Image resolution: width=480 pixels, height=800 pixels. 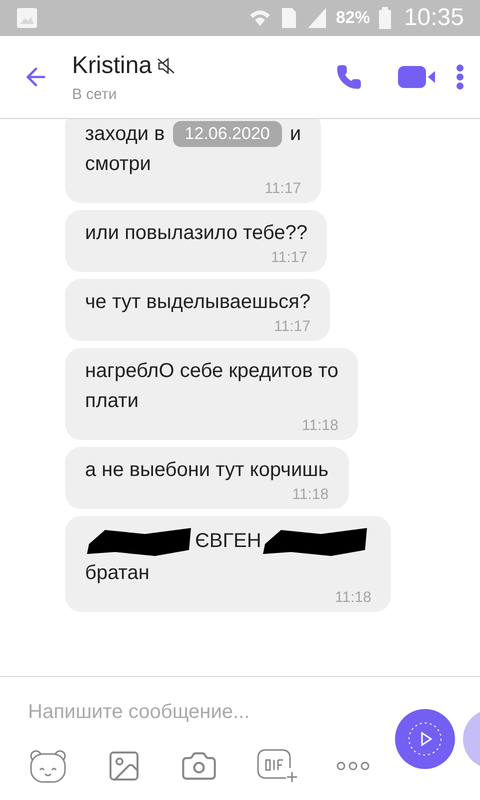 What do you see at coordinates (27, 18) in the screenshot?
I see `image-icon` at bounding box center [27, 18].